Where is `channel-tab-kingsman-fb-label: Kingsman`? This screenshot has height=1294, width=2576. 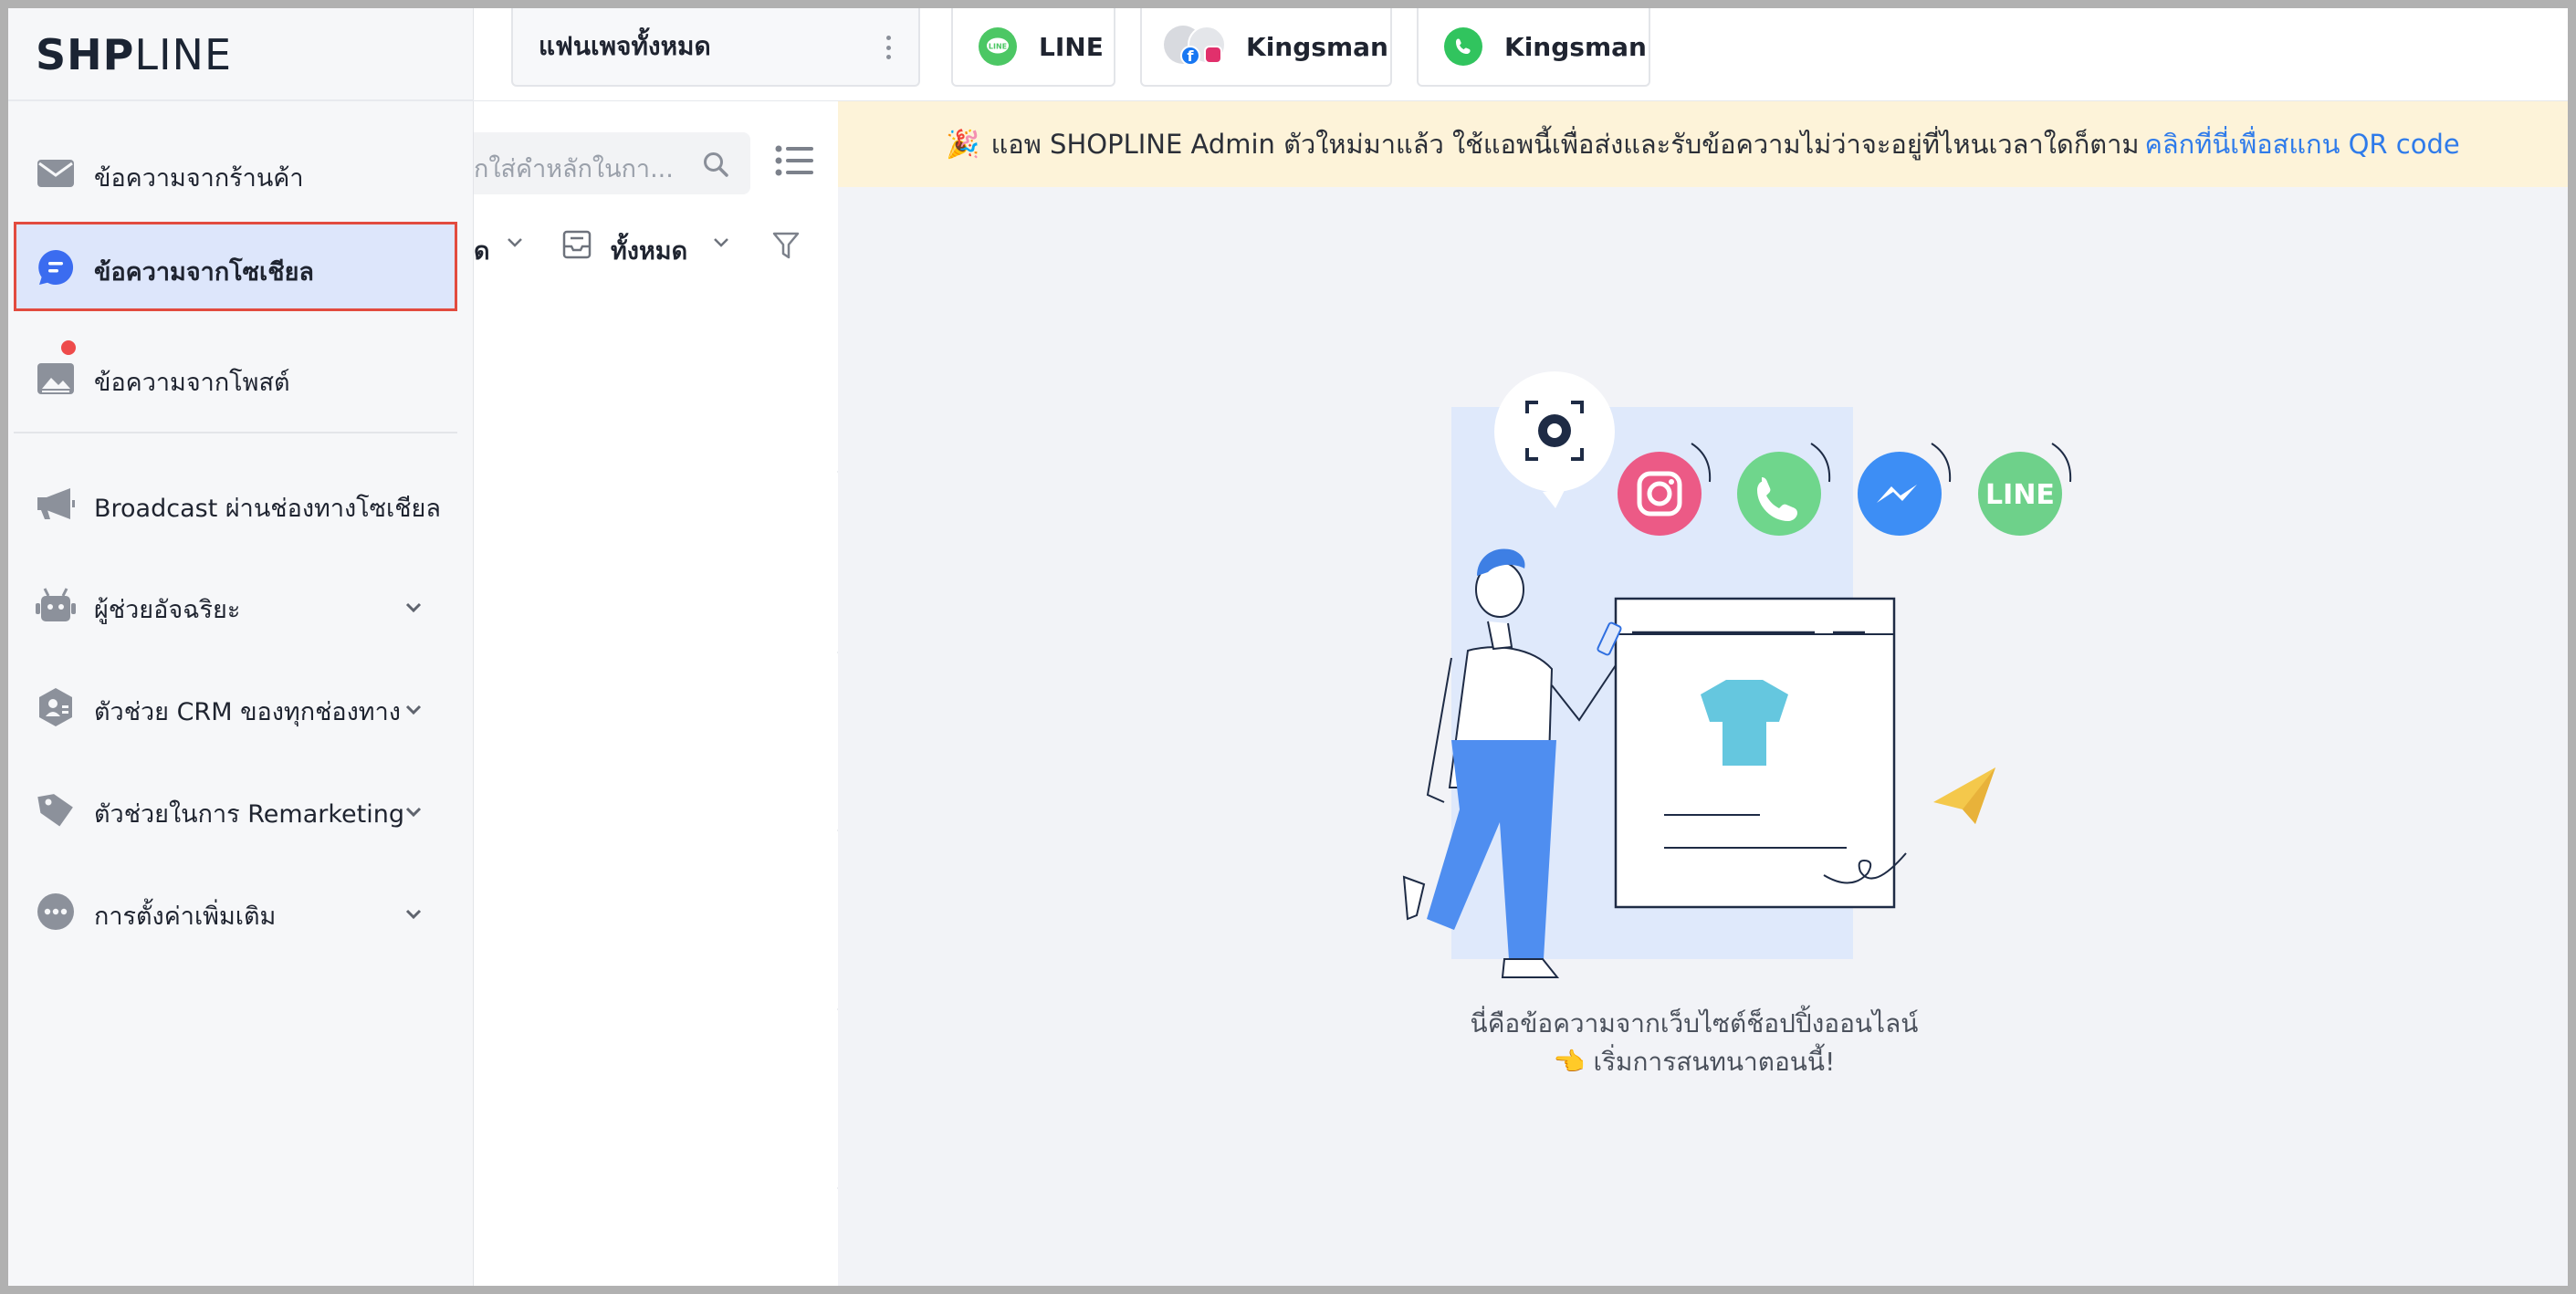
channel-tab-kingsman-fb-label: Kingsman is located at coordinates (1317, 46).